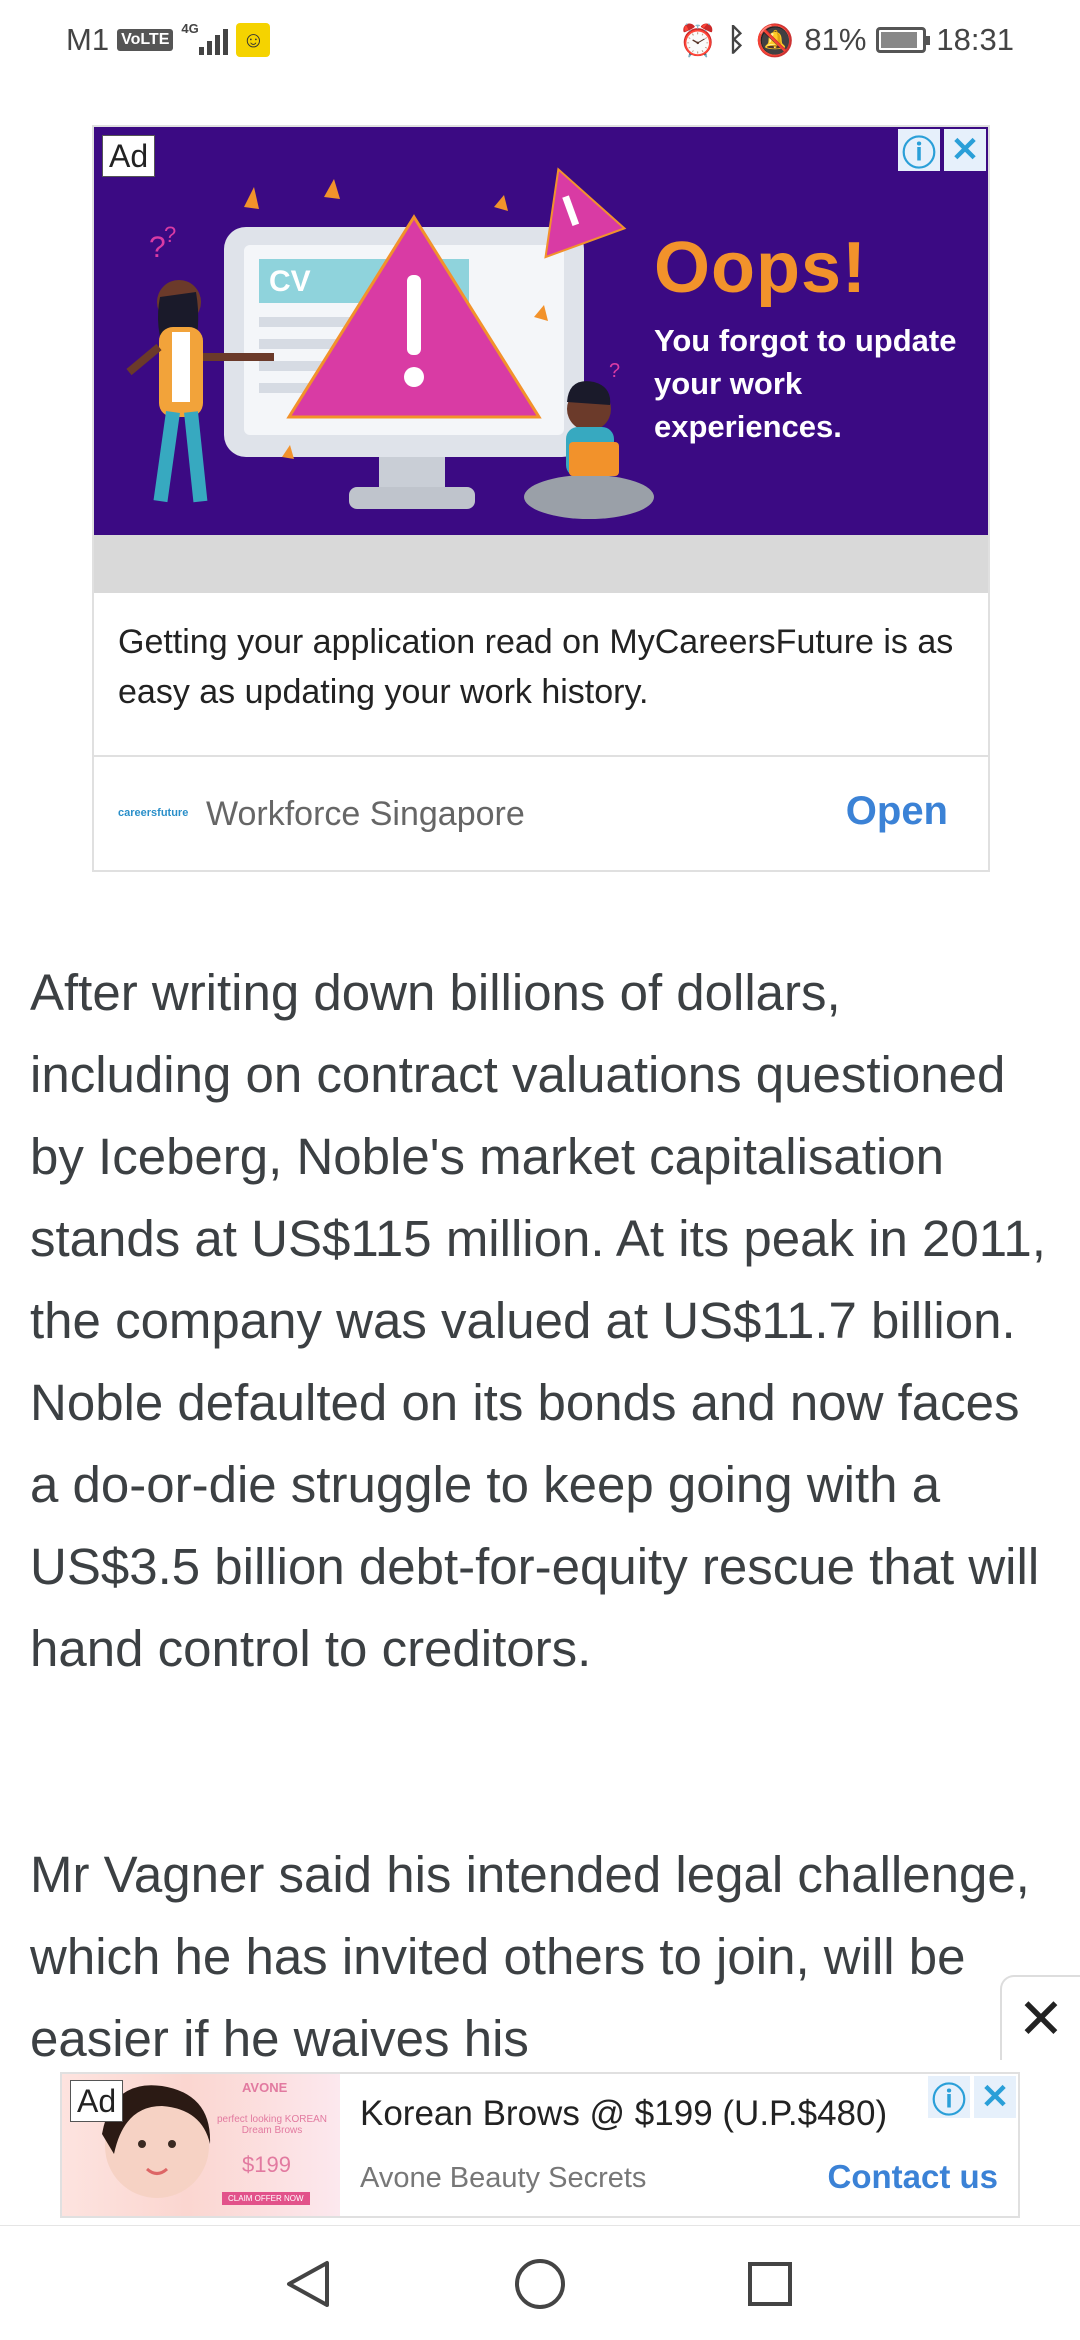  I want to click on bluetooth-icon: ᛒ, so click(736, 39).